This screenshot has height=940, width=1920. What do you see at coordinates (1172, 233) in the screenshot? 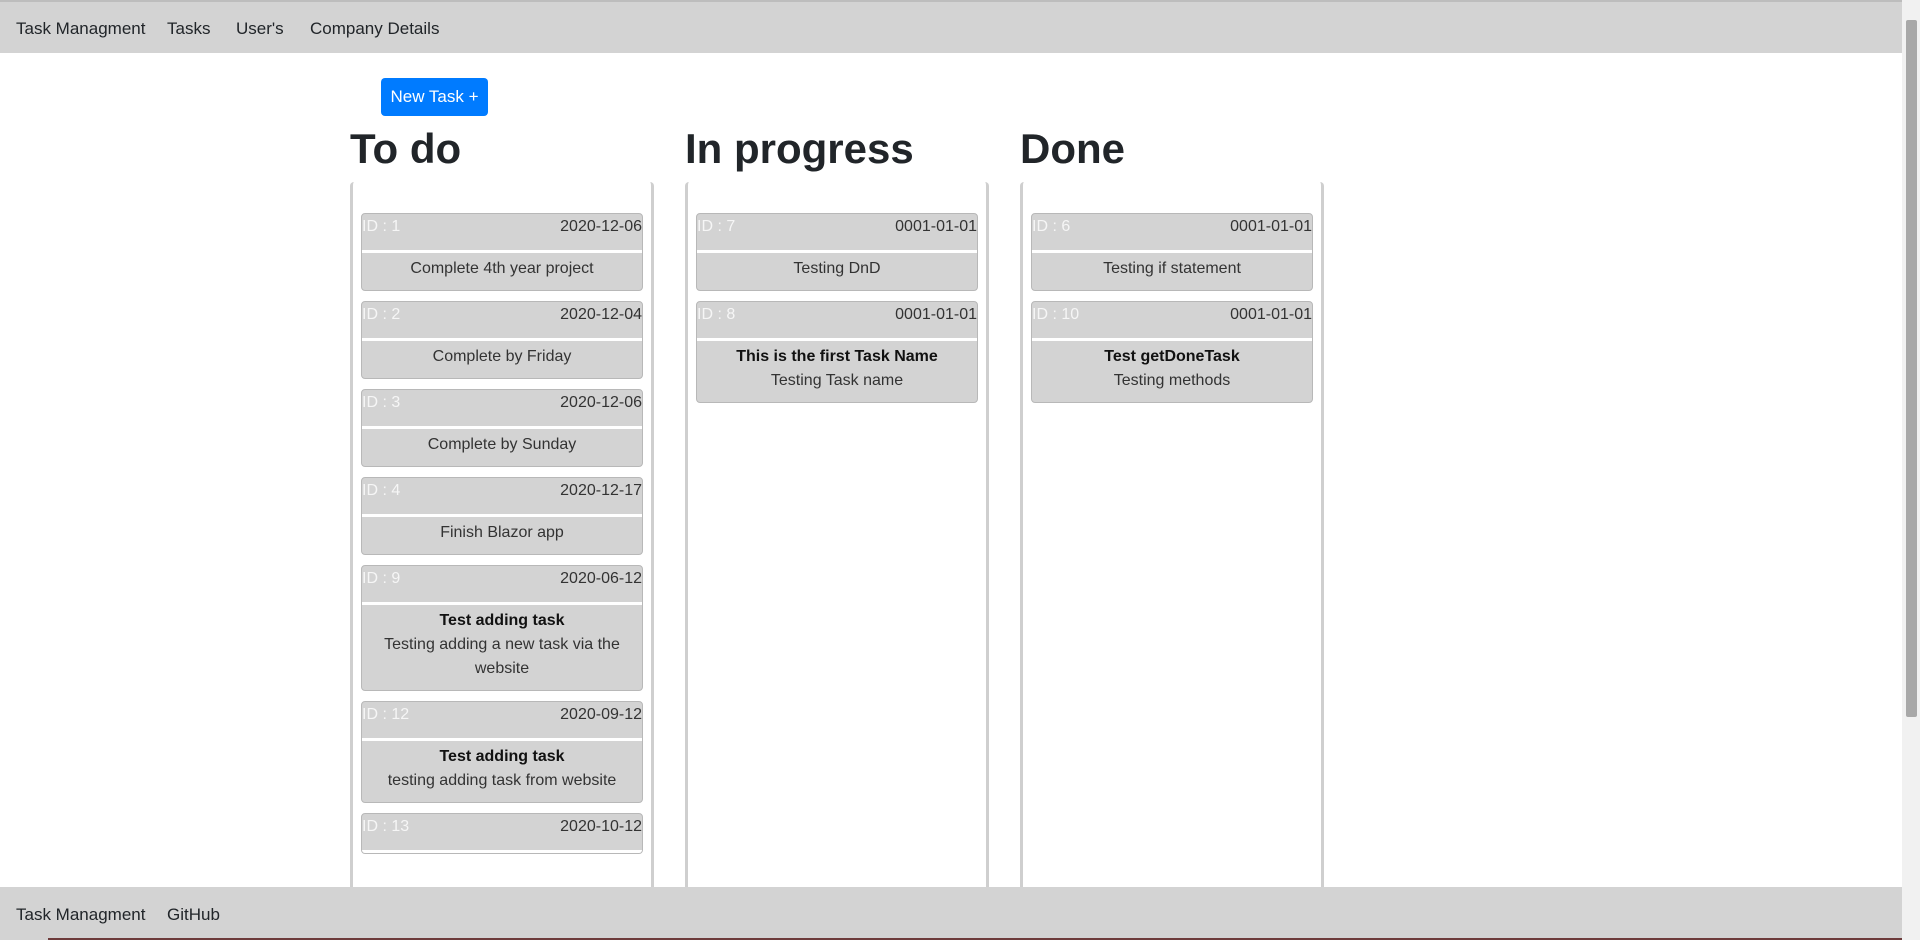
I see `task-card-header: ID : 6 0001-01-01` at bounding box center [1172, 233].